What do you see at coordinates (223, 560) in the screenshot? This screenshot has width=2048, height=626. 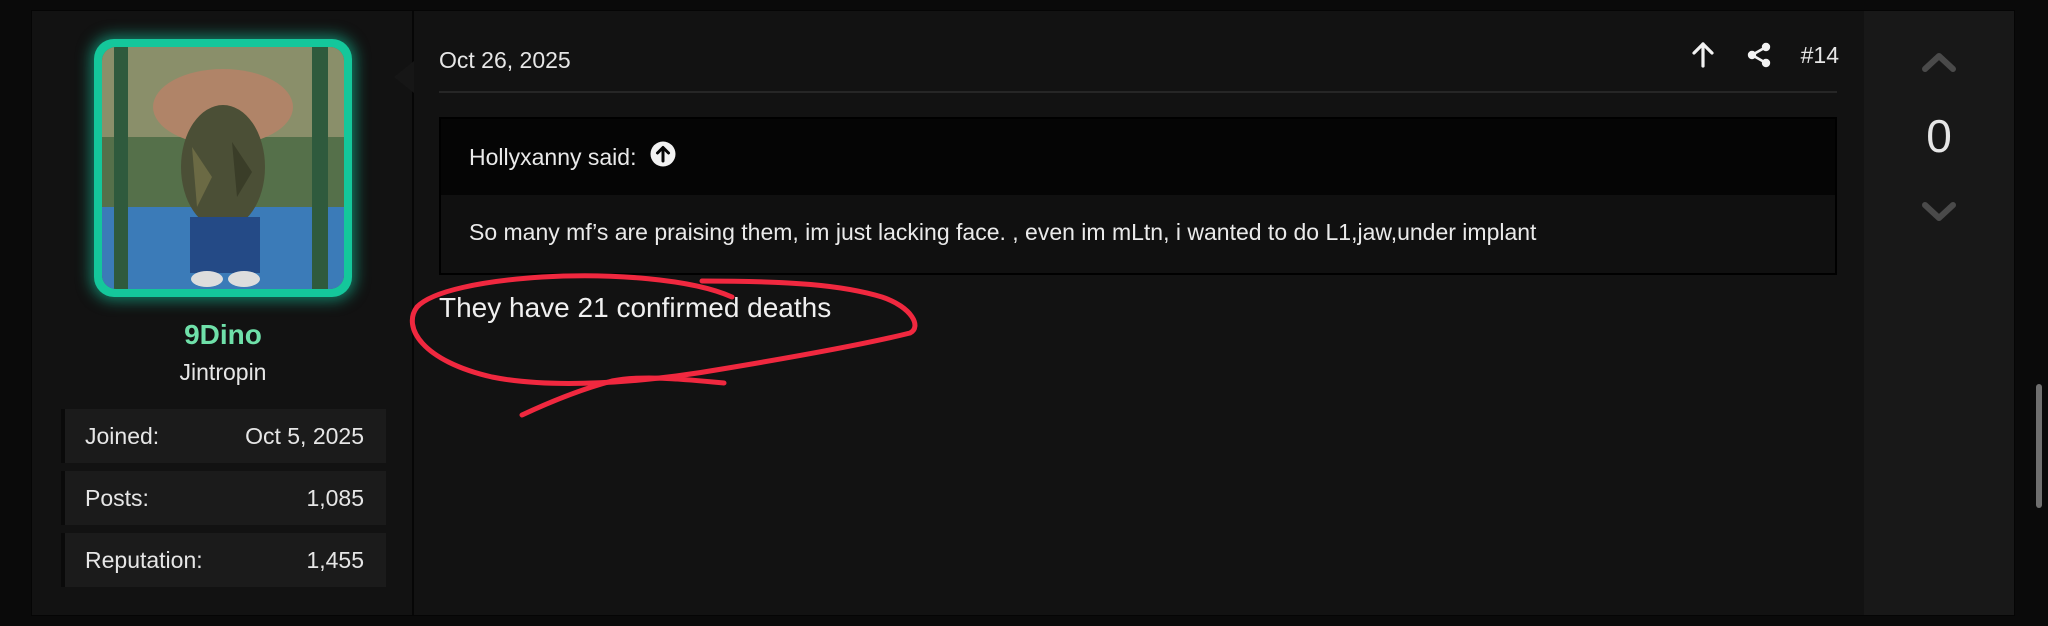 I see `stat-reputation: Reputation: 1,455` at bounding box center [223, 560].